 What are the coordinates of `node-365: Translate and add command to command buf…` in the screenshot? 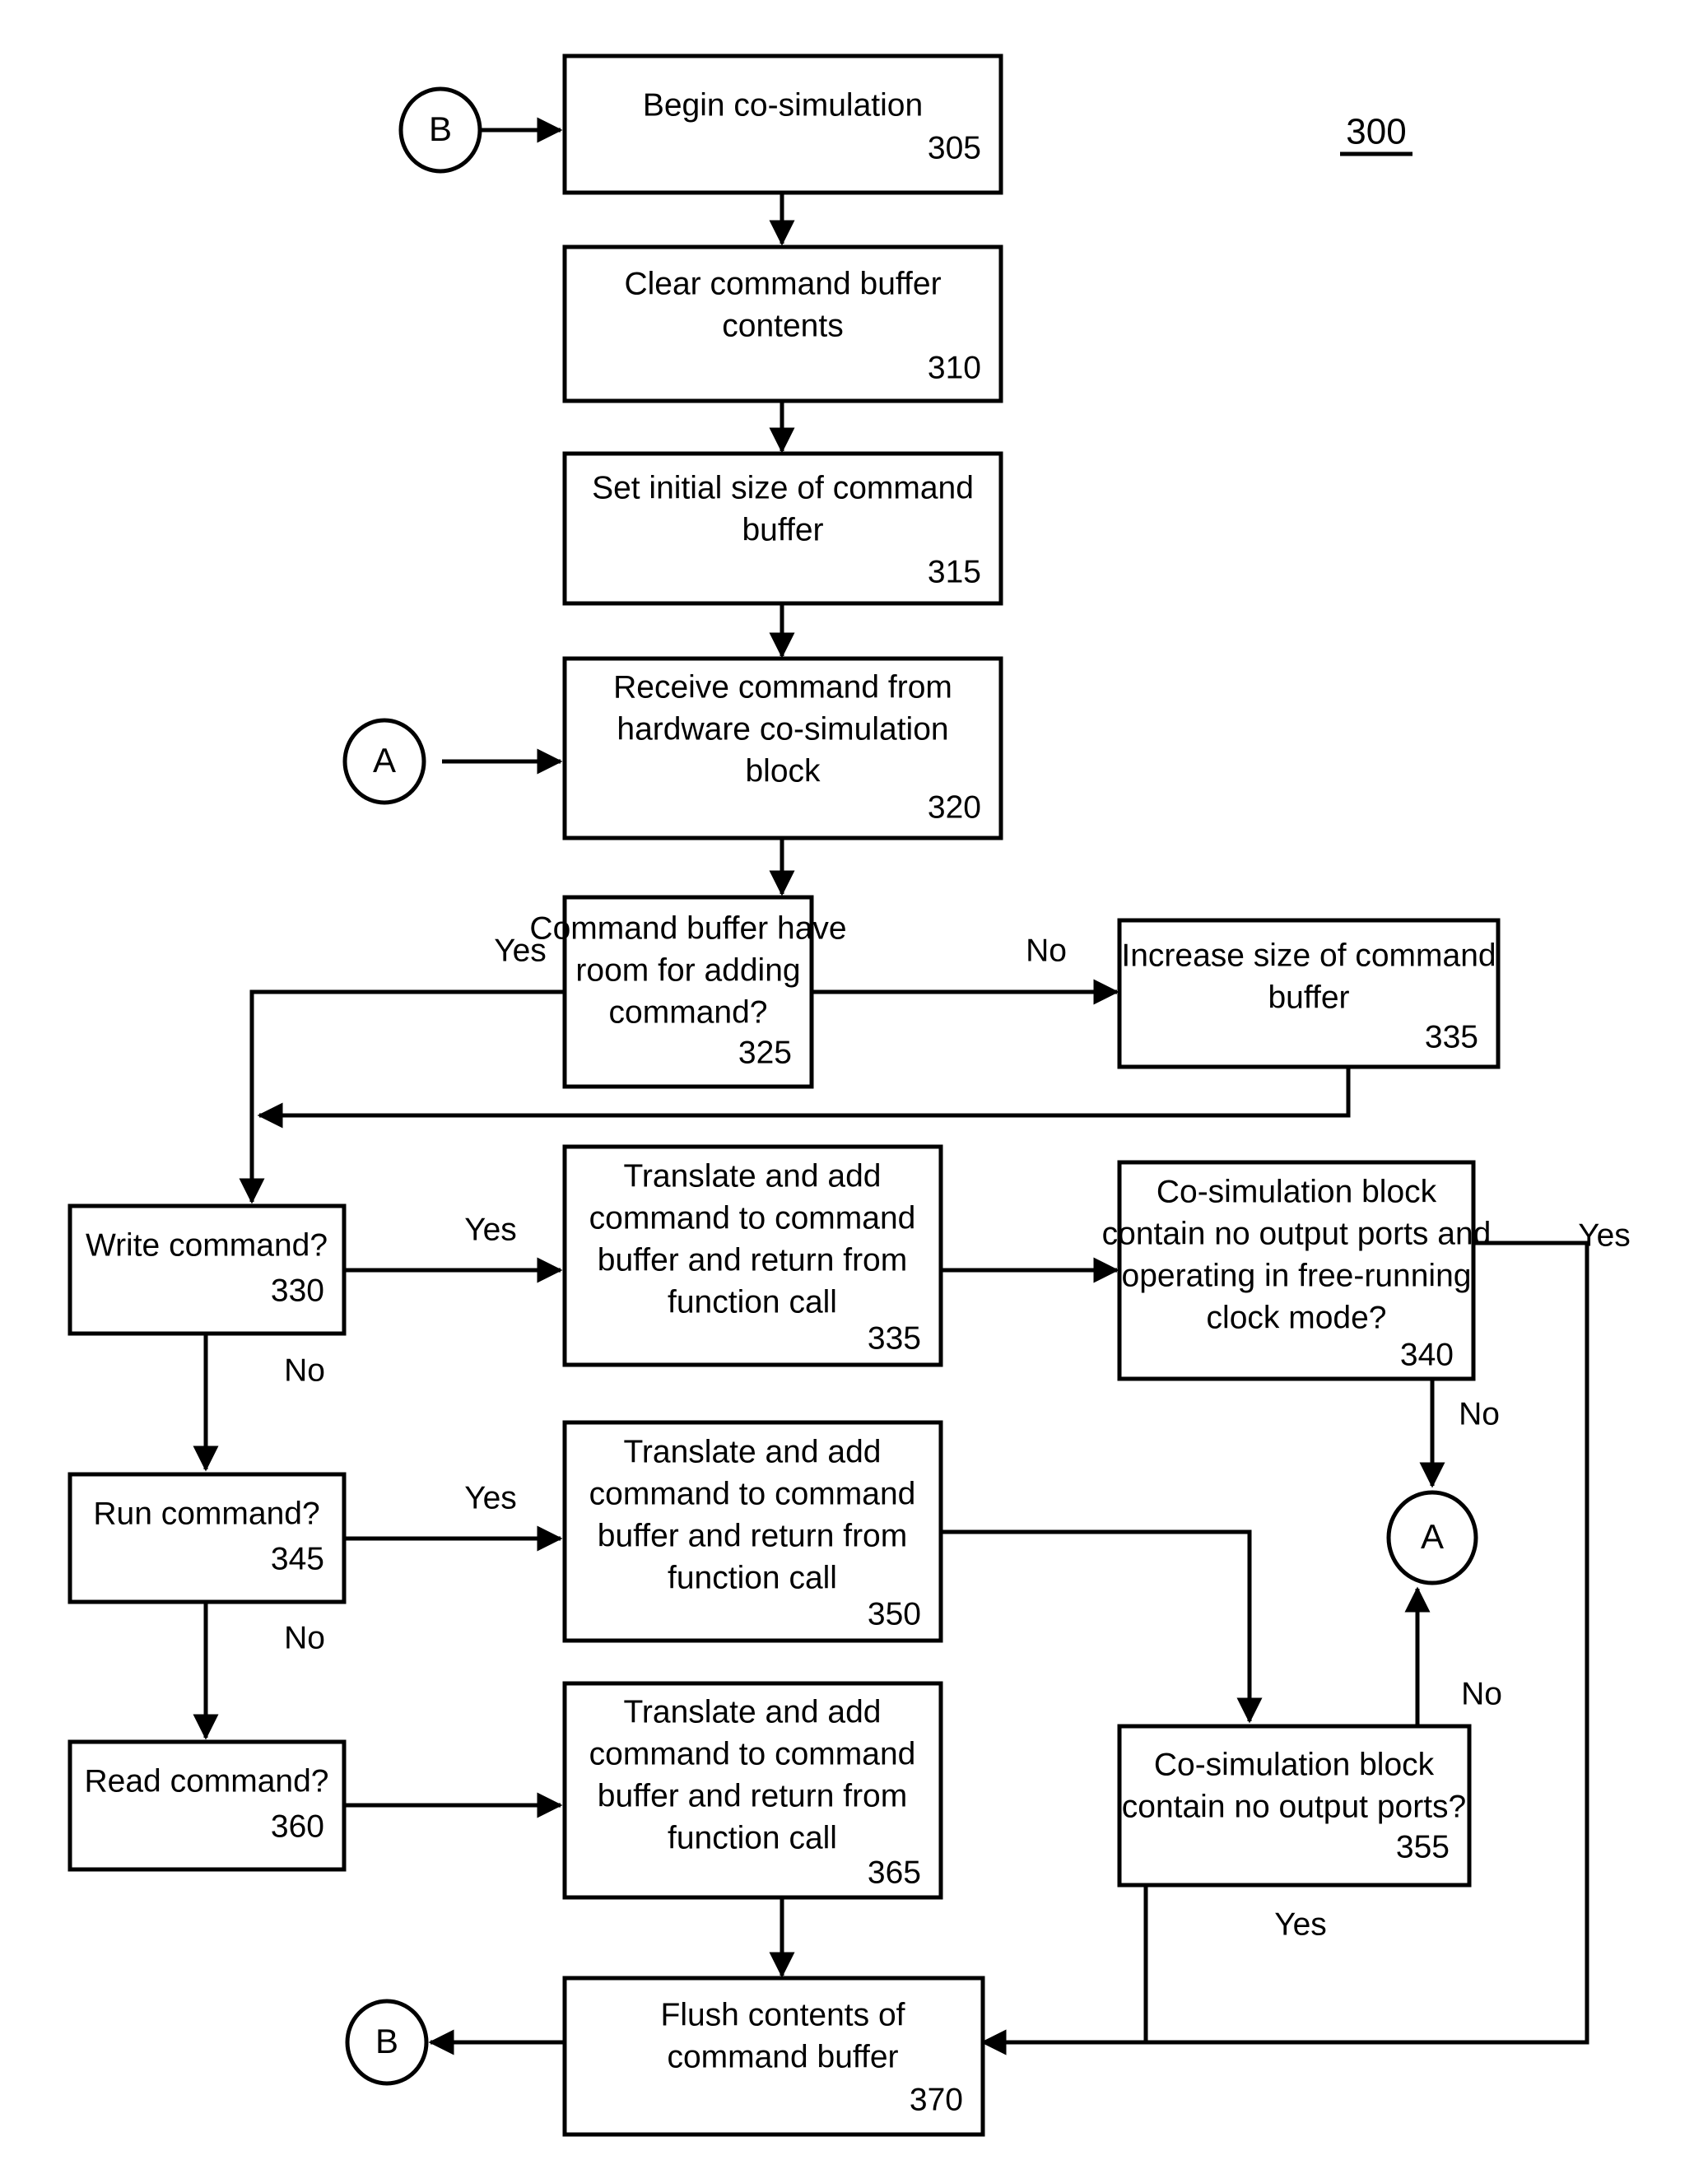 It's located at (752, 1790).